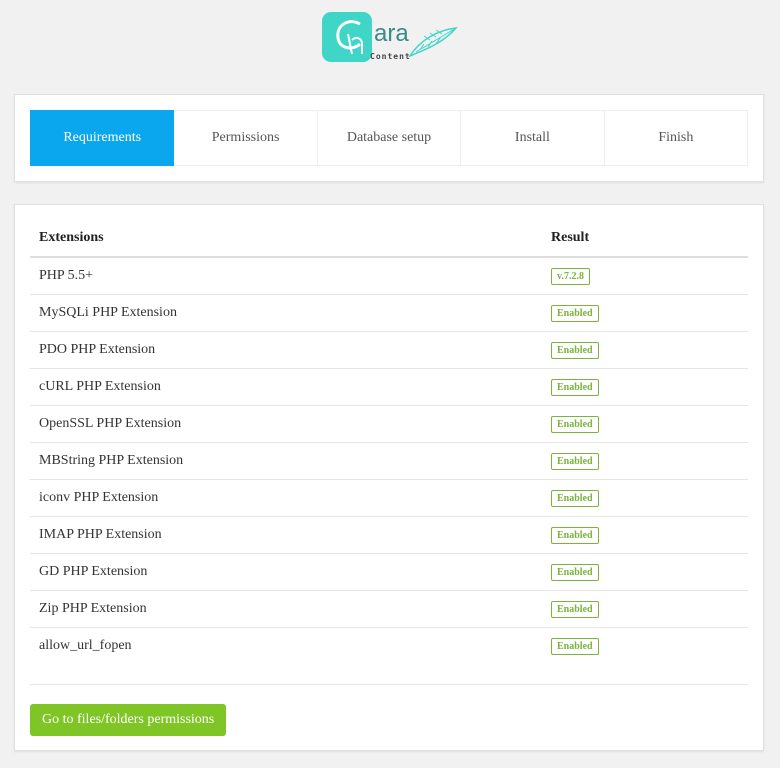 Image resolution: width=780 pixels, height=768 pixels. I want to click on table-row: iconv PHP Extension Enabled, so click(389, 498).